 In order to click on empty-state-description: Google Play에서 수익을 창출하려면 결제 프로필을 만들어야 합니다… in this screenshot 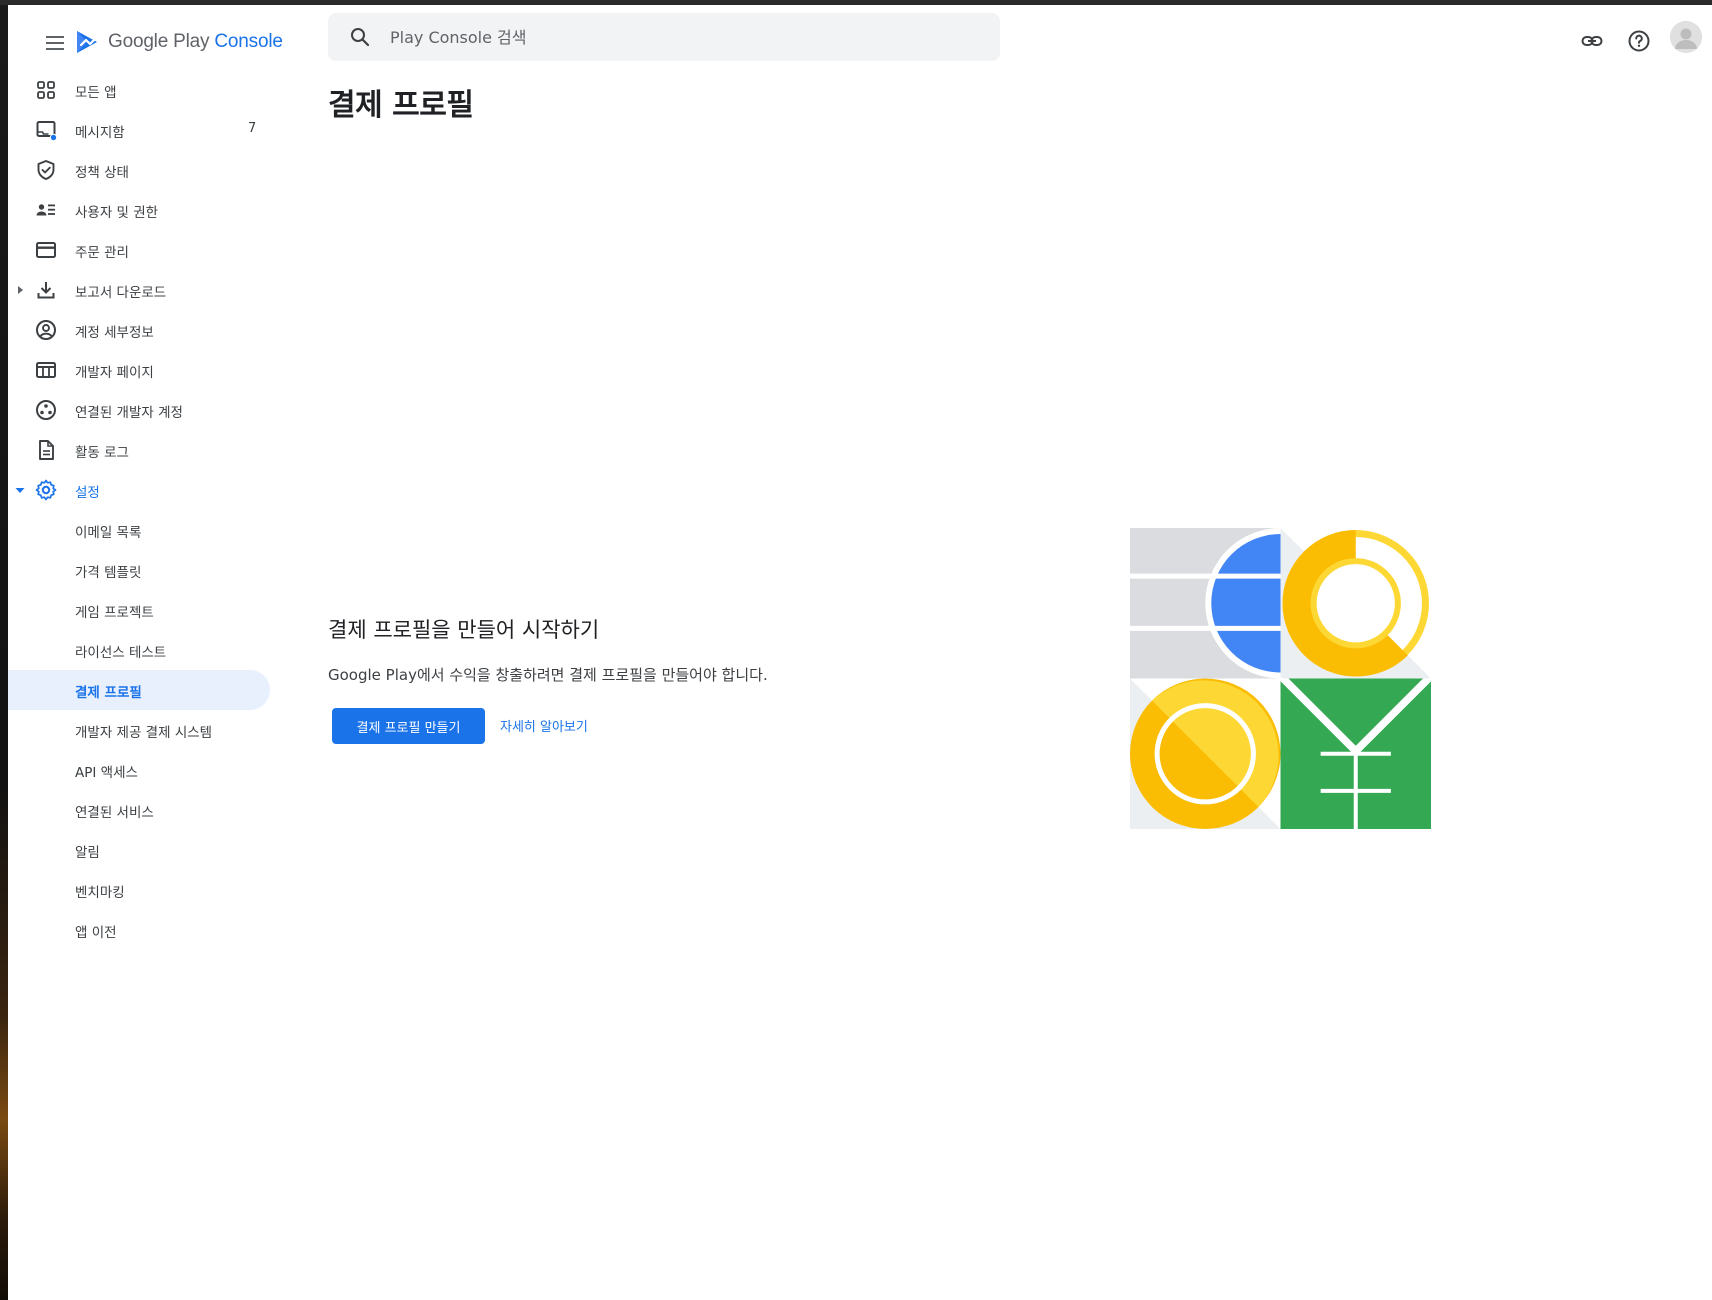, I will do `click(548, 675)`.